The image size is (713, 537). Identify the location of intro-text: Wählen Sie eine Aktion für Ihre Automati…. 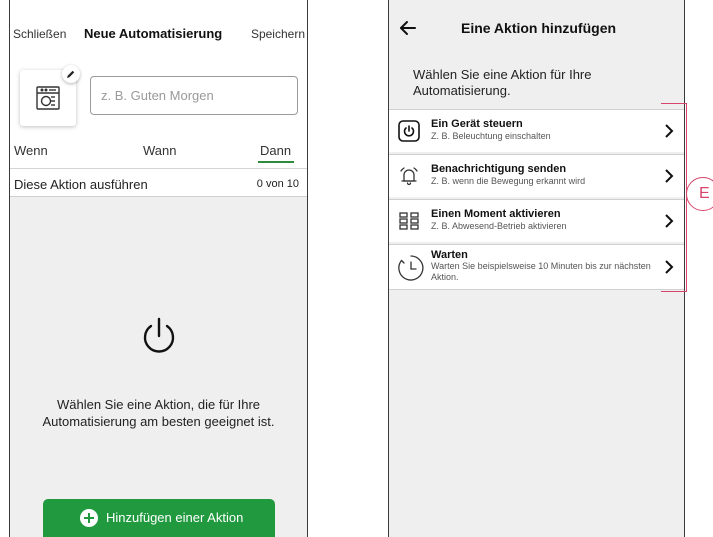
(502, 82).